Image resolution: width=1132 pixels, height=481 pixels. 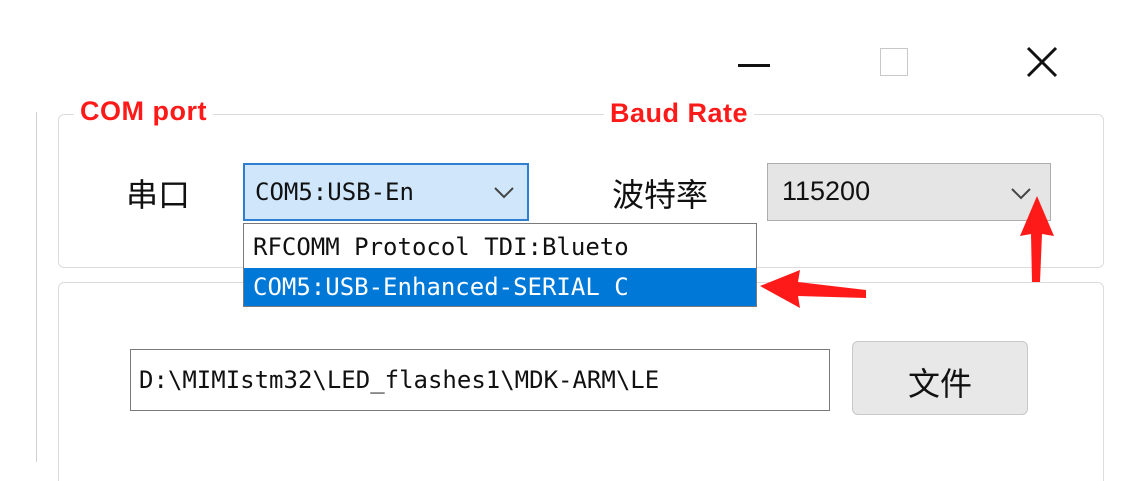 What do you see at coordinates (813, 289) in the screenshot?
I see `arrow-to-port-option-icon` at bounding box center [813, 289].